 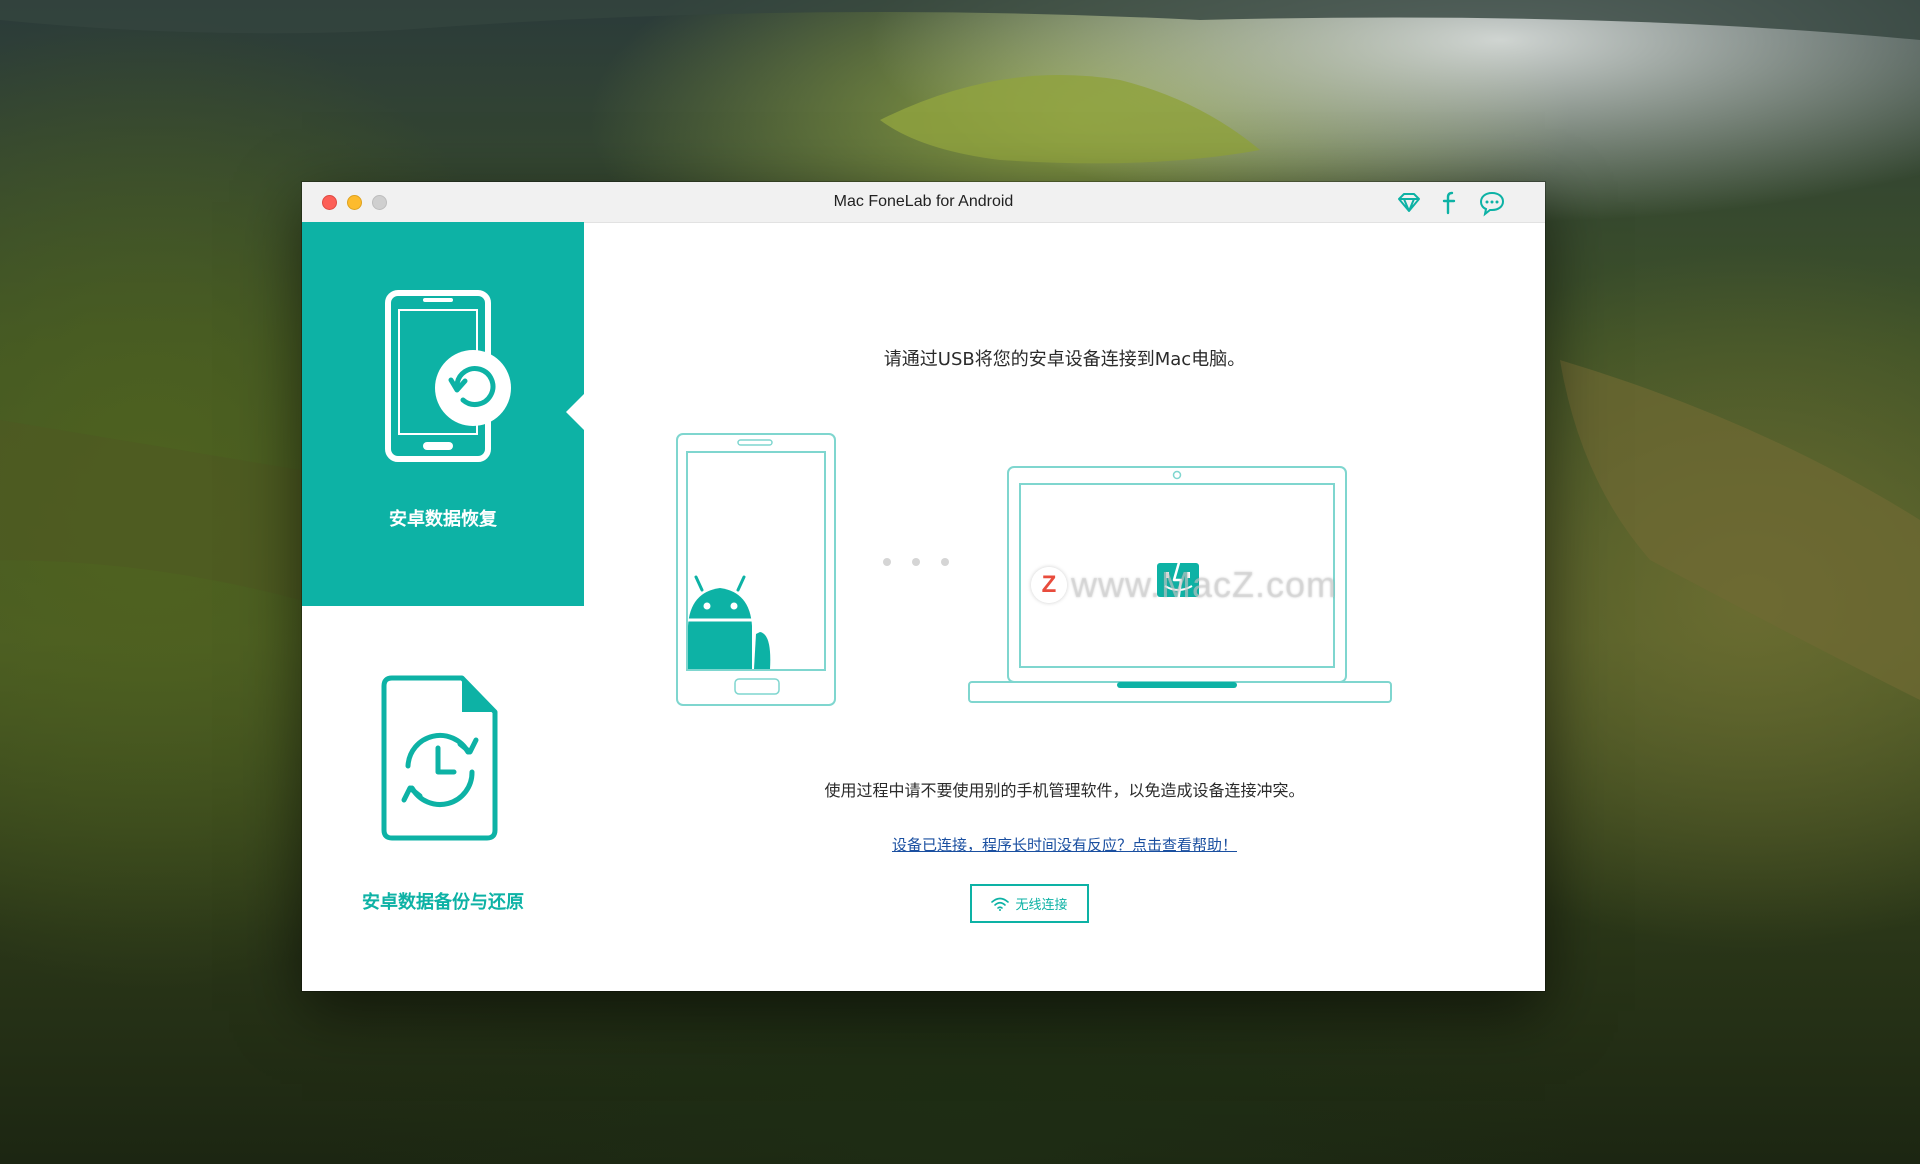 What do you see at coordinates (916, 562) in the screenshot?
I see `connection-dots` at bounding box center [916, 562].